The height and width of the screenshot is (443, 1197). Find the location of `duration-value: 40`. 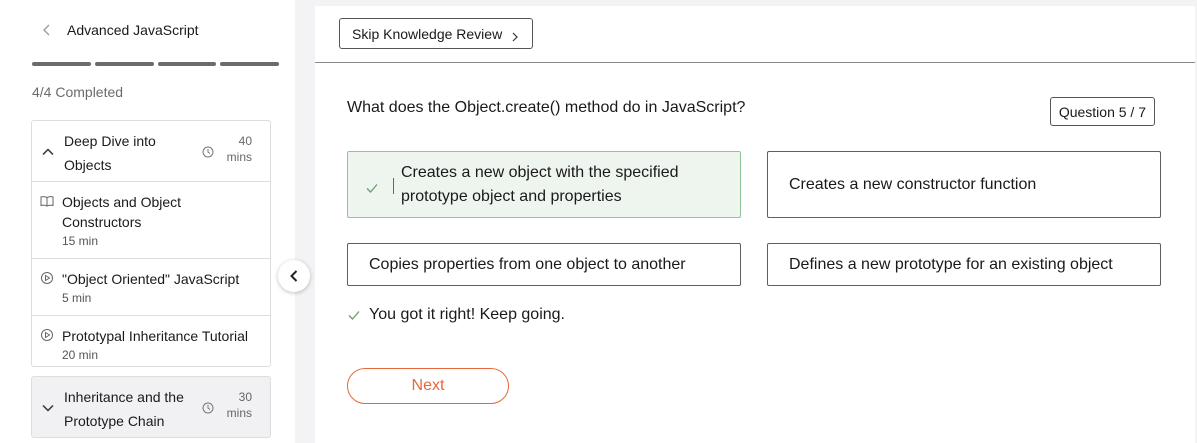

duration-value: 40 is located at coordinates (245, 141).